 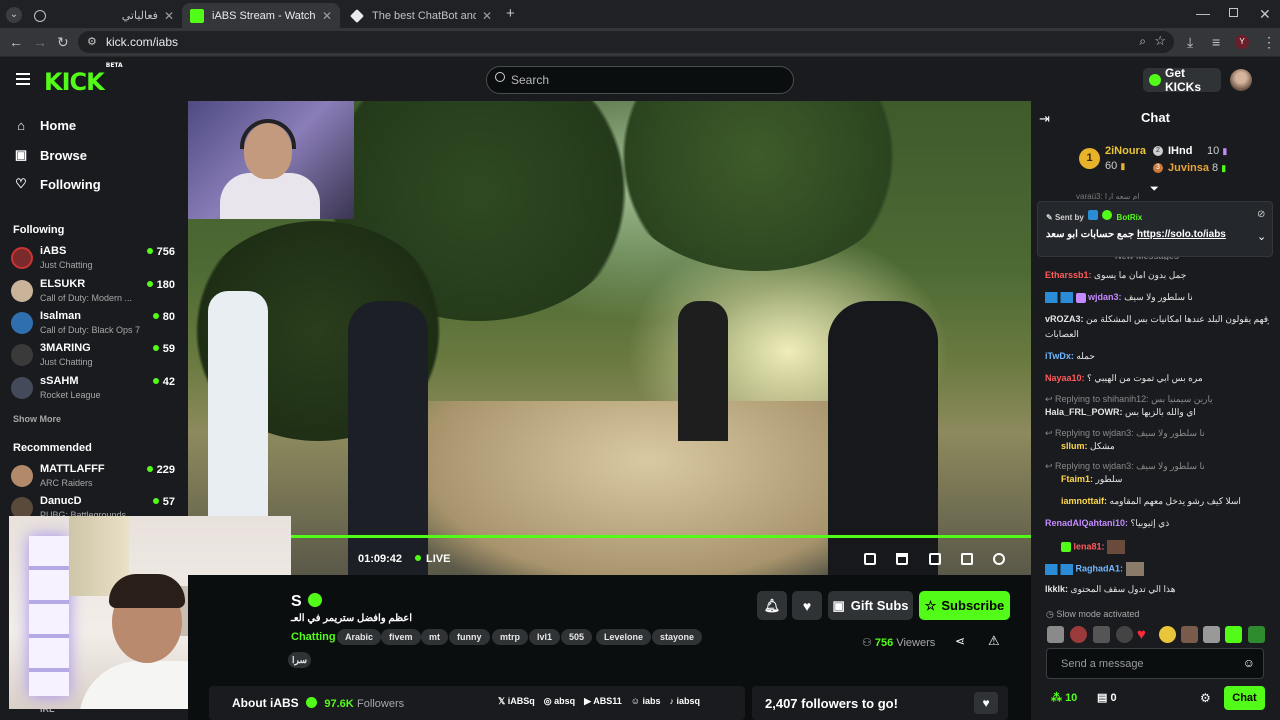 I want to click on tag: 505, so click(x=577, y=637).